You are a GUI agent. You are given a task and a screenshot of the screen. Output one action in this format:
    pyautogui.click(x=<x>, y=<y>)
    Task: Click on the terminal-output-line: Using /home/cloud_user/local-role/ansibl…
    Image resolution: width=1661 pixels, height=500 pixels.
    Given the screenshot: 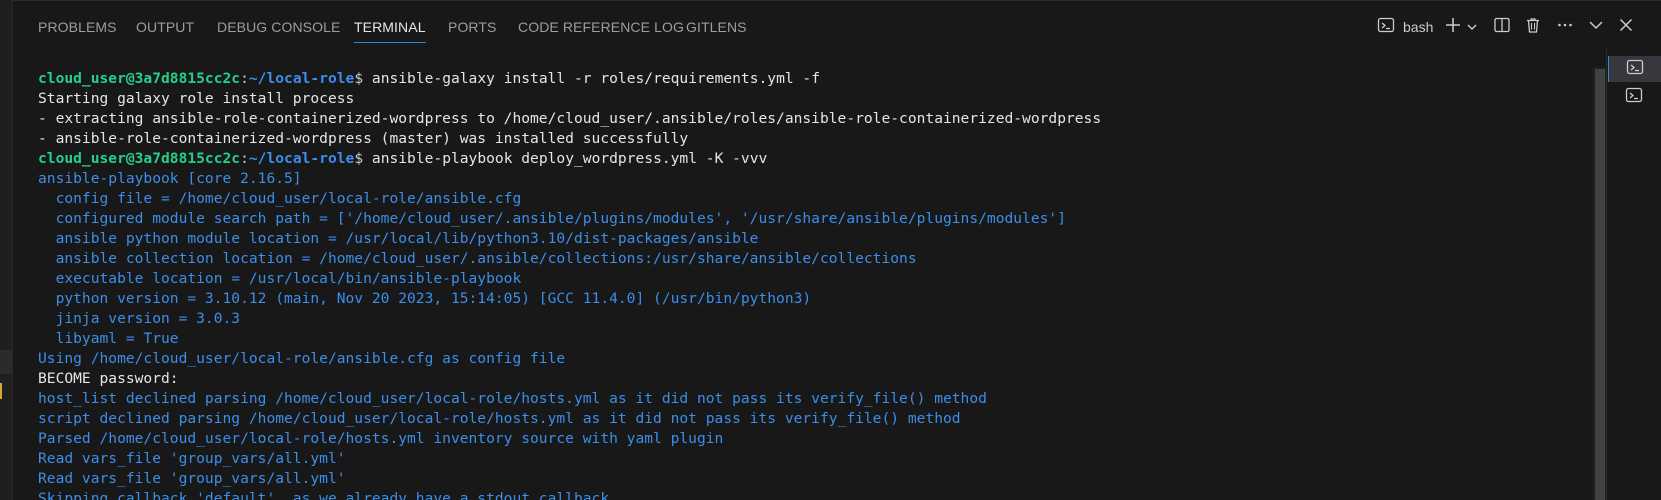 What is the action you would take?
    pyautogui.click(x=302, y=358)
    